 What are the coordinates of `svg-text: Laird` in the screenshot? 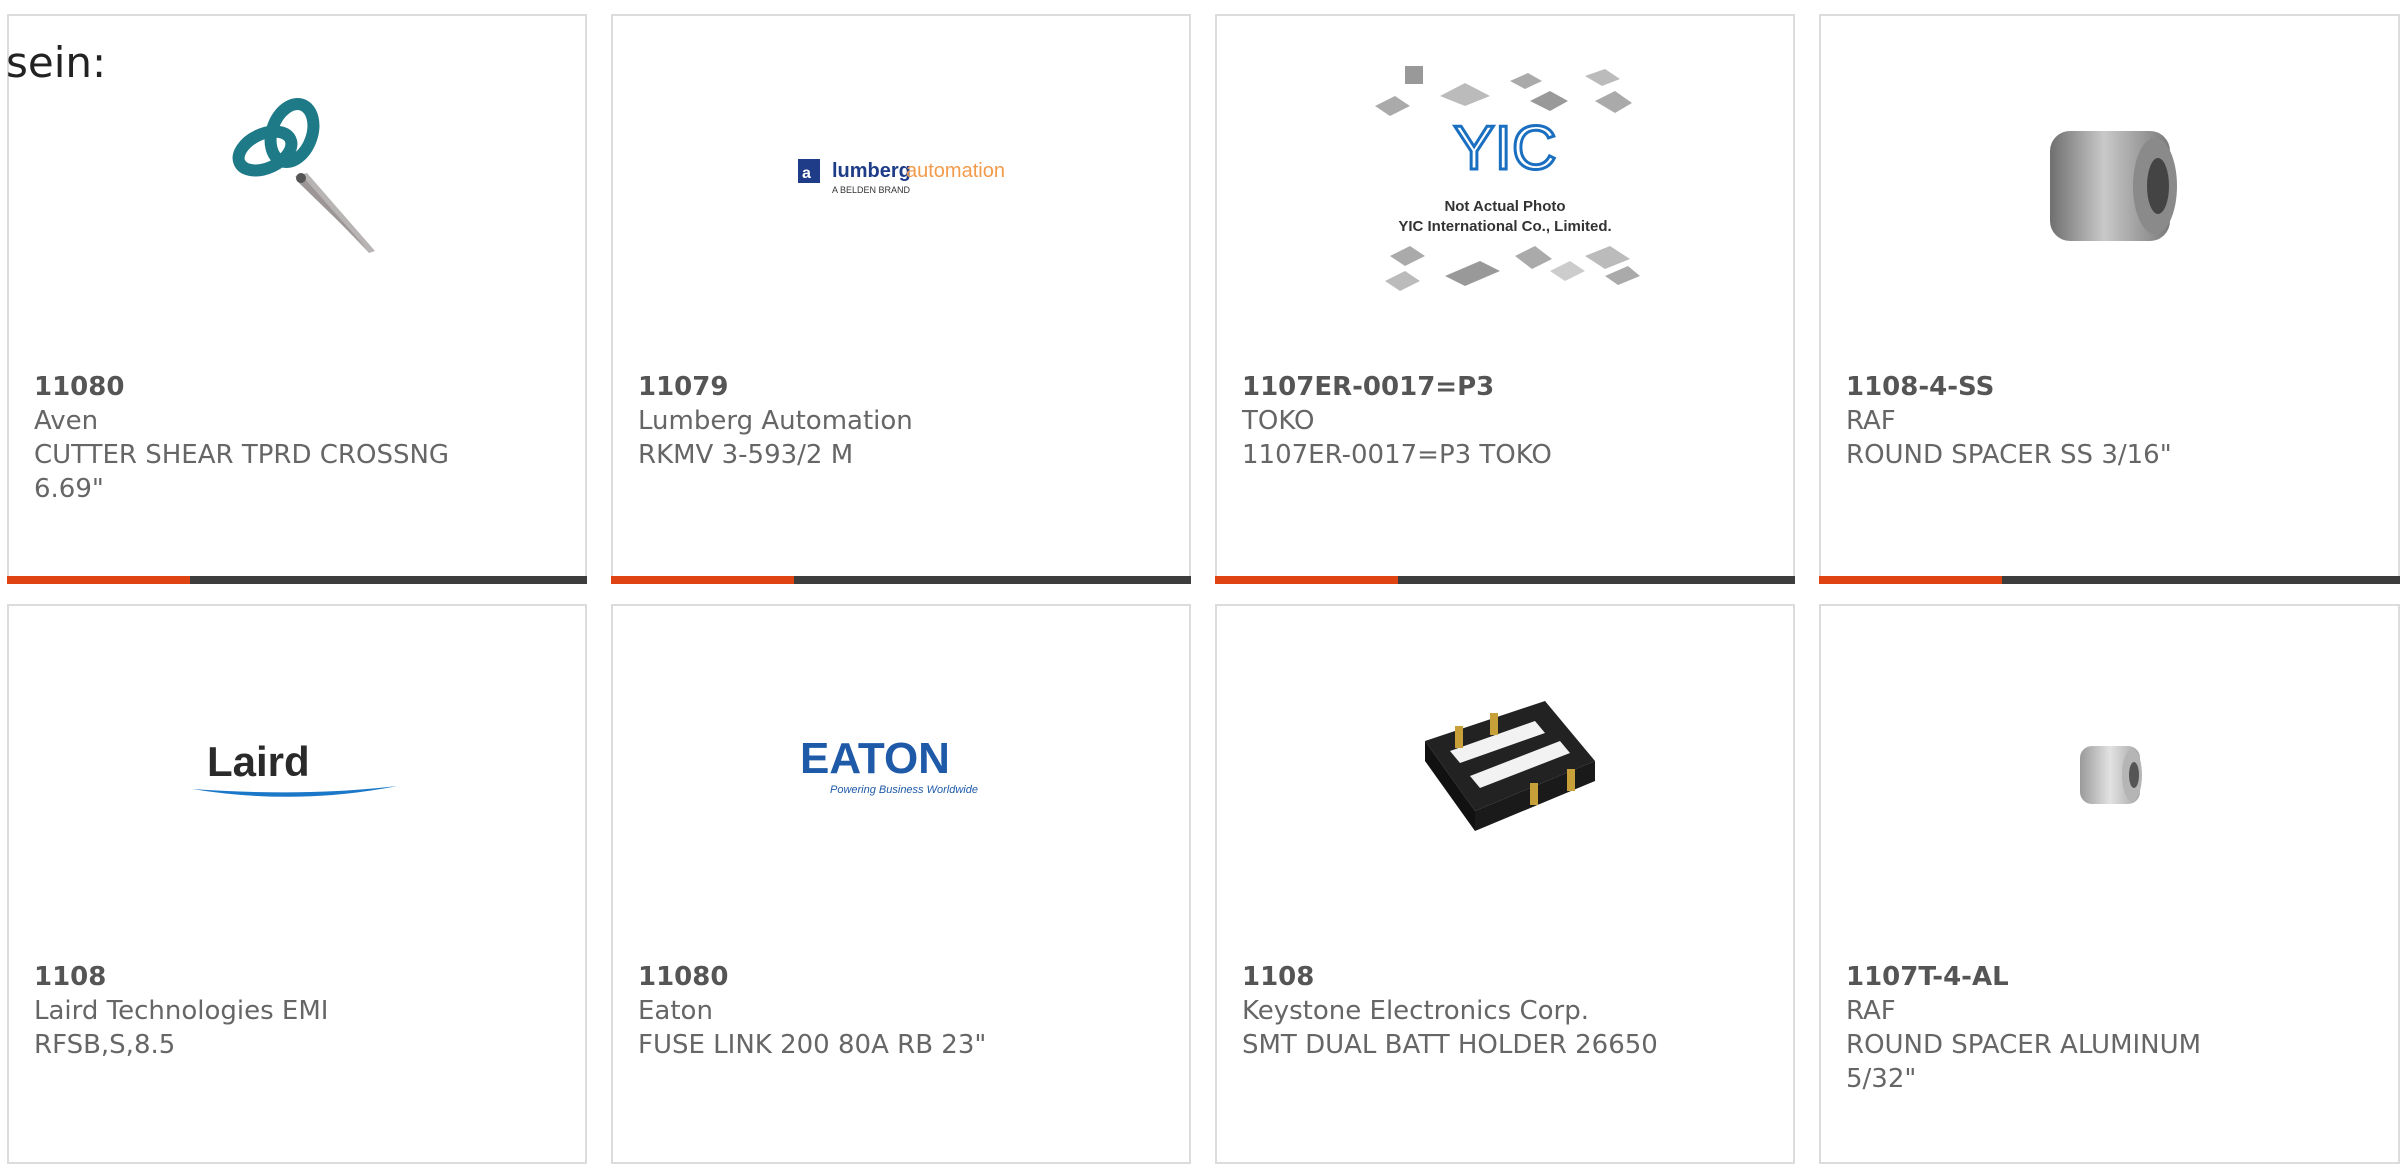 It's located at (258, 761).